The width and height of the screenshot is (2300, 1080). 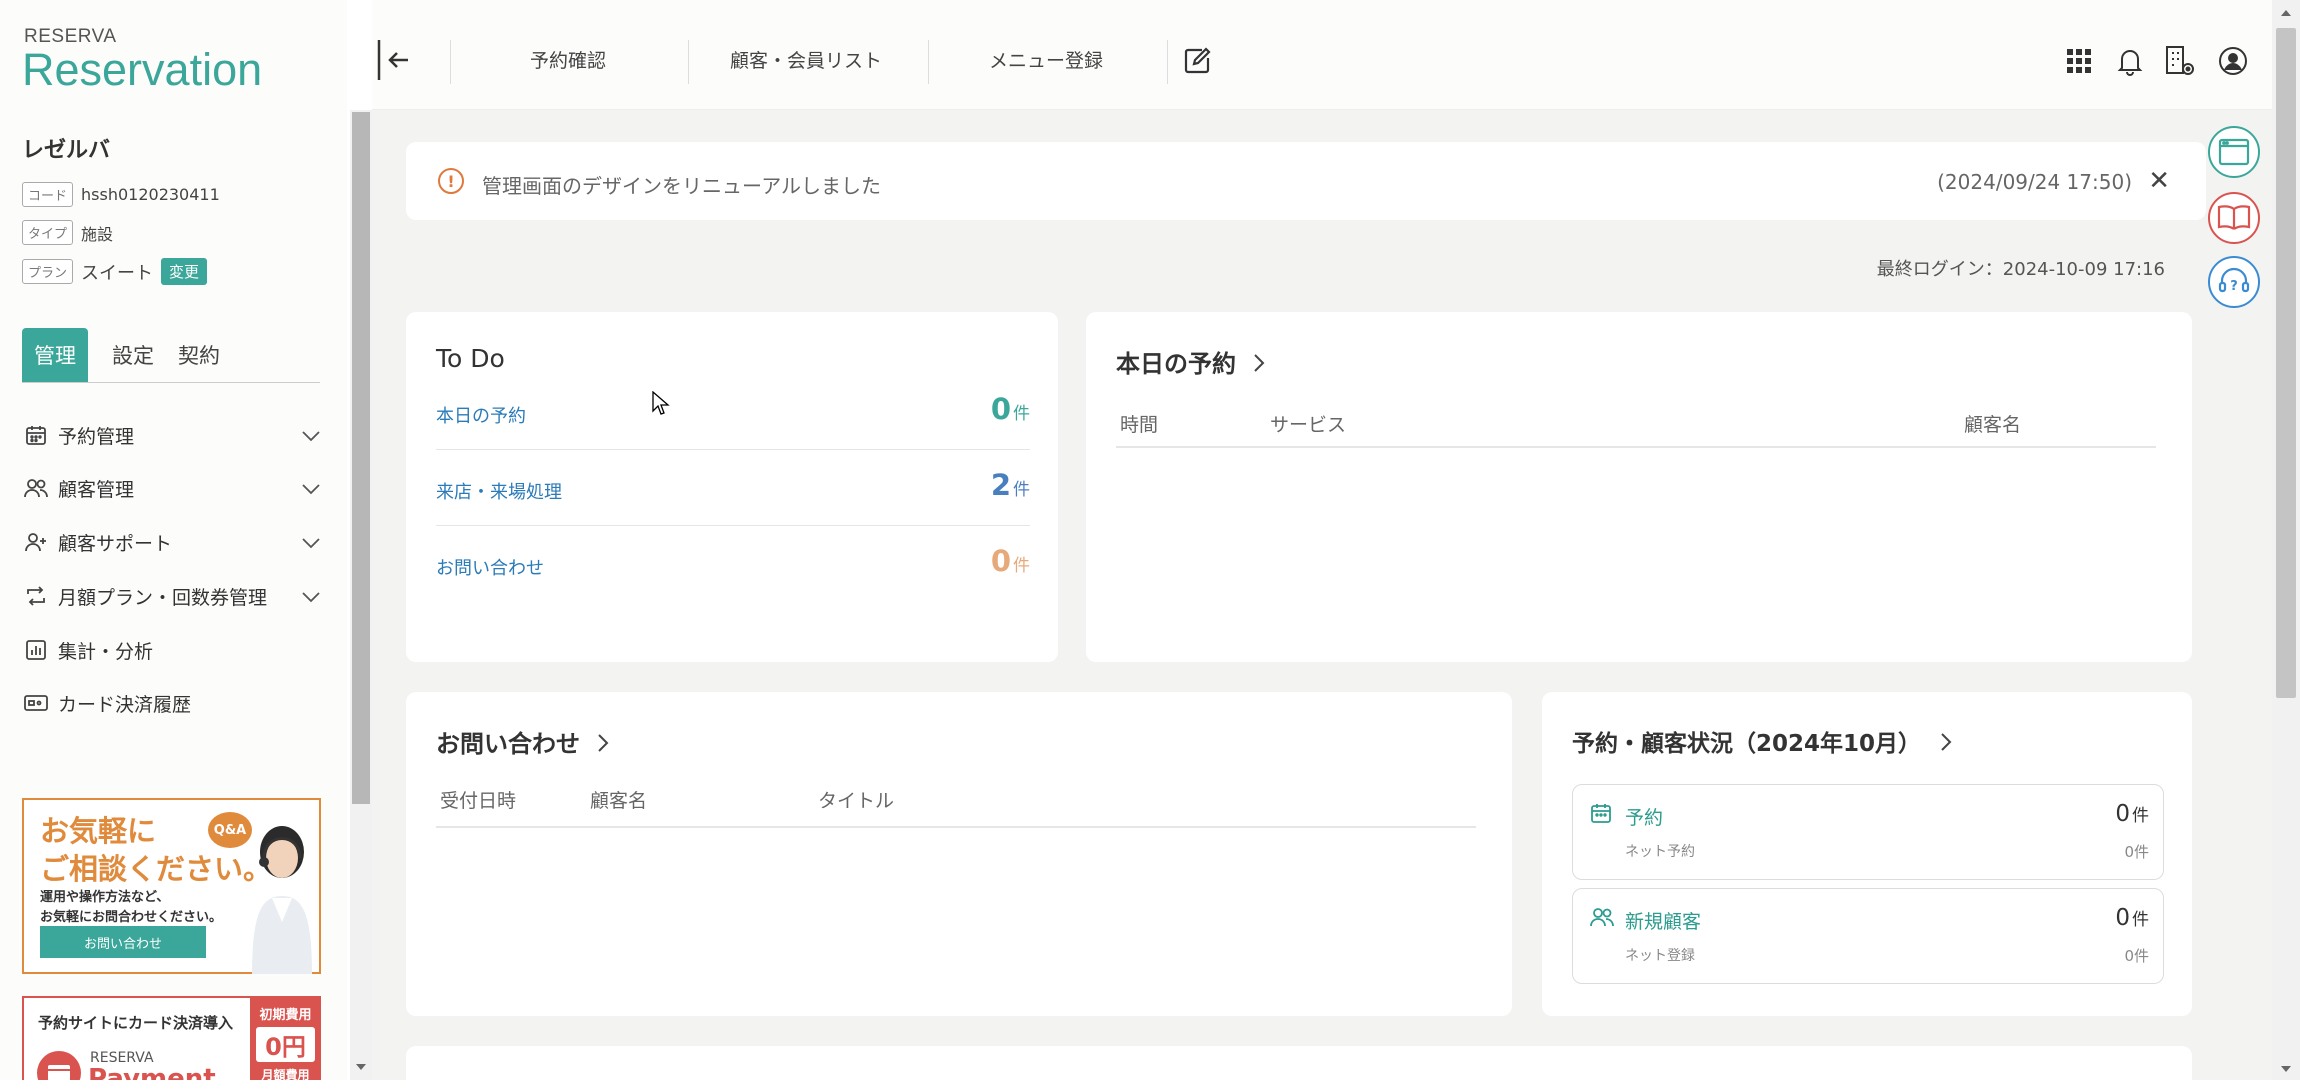 I want to click on column-title: タイトル, so click(x=856, y=801).